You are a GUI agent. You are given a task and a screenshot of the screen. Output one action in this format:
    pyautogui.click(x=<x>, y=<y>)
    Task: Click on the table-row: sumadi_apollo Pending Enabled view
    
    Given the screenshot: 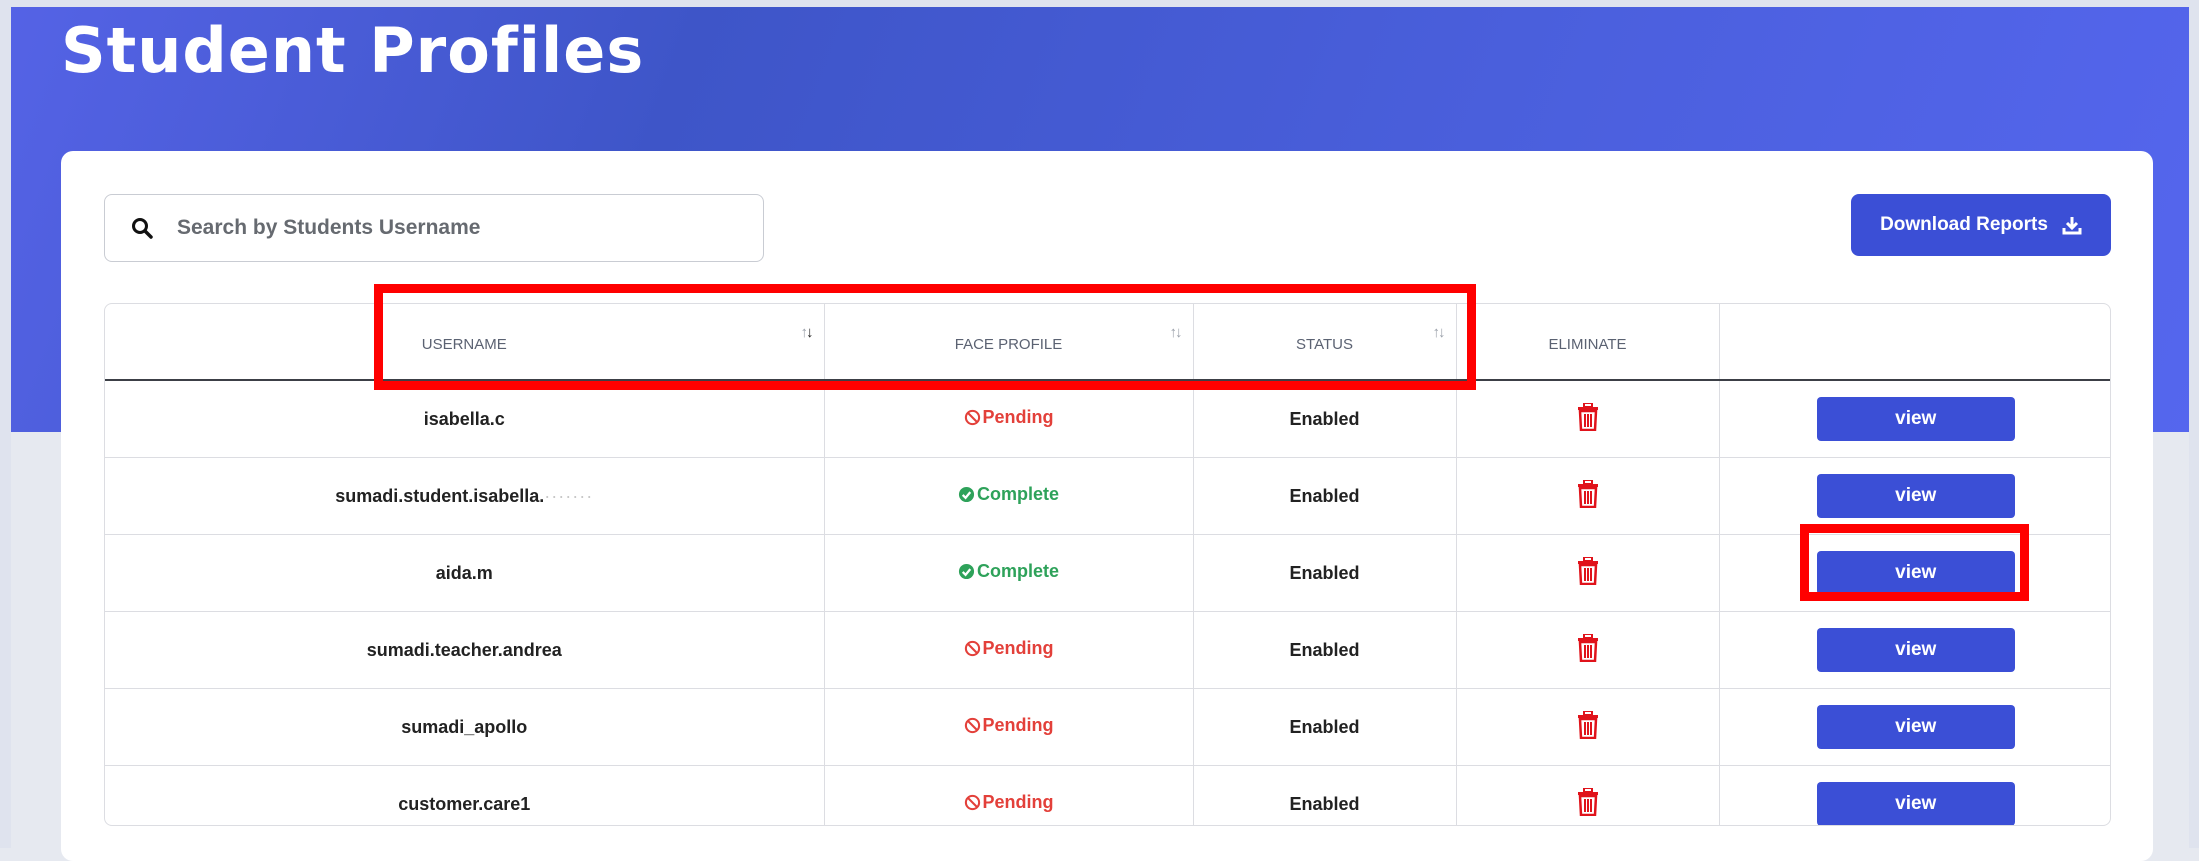 What is the action you would take?
    pyautogui.click(x=1107, y=727)
    